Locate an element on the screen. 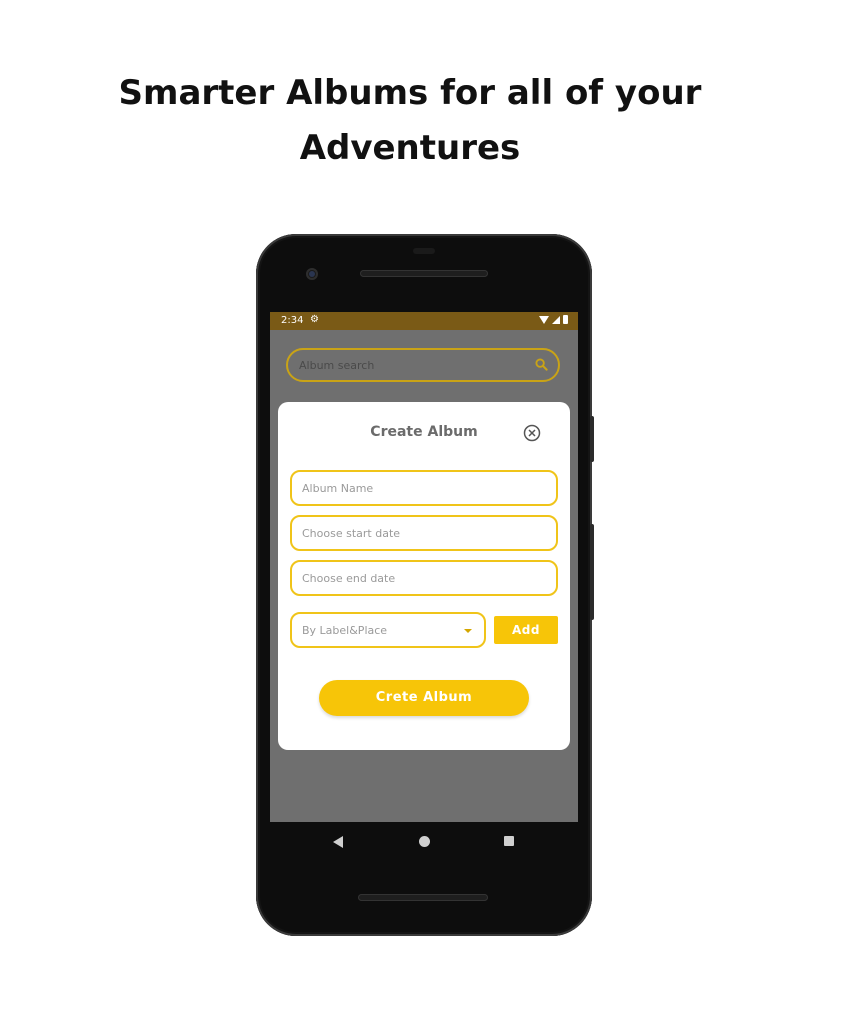 The width and height of the screenshot is (850, 1034). end-date-field: Choose end date is located at coordinates (424, 578).